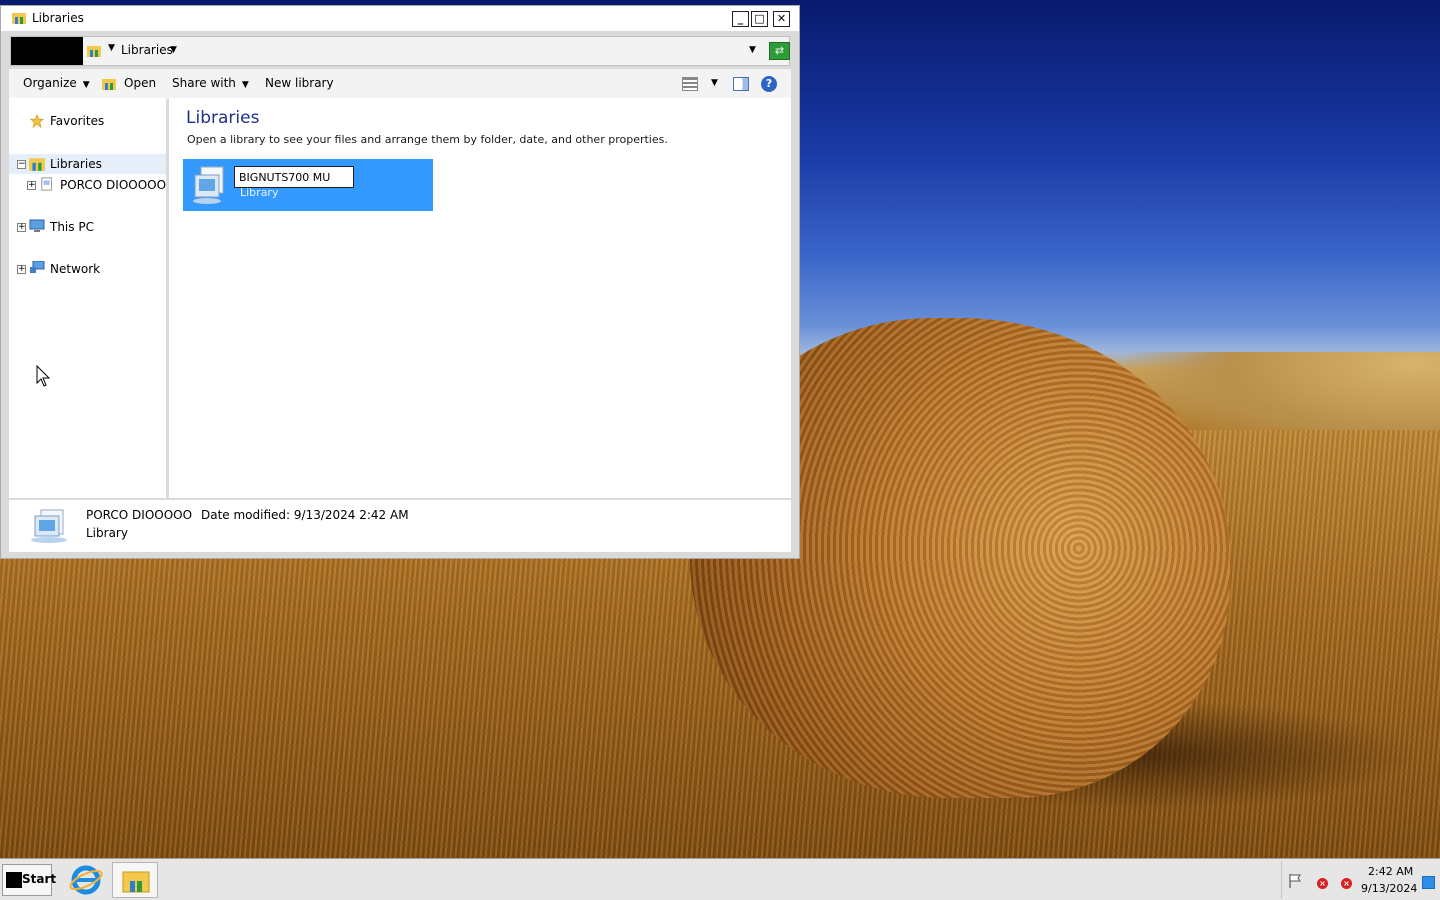 This screenshot has width=1440, height=900. Describe the element at coordinates (75, 269) in the screenshot. I see `nav-label-network: Network` at that location.